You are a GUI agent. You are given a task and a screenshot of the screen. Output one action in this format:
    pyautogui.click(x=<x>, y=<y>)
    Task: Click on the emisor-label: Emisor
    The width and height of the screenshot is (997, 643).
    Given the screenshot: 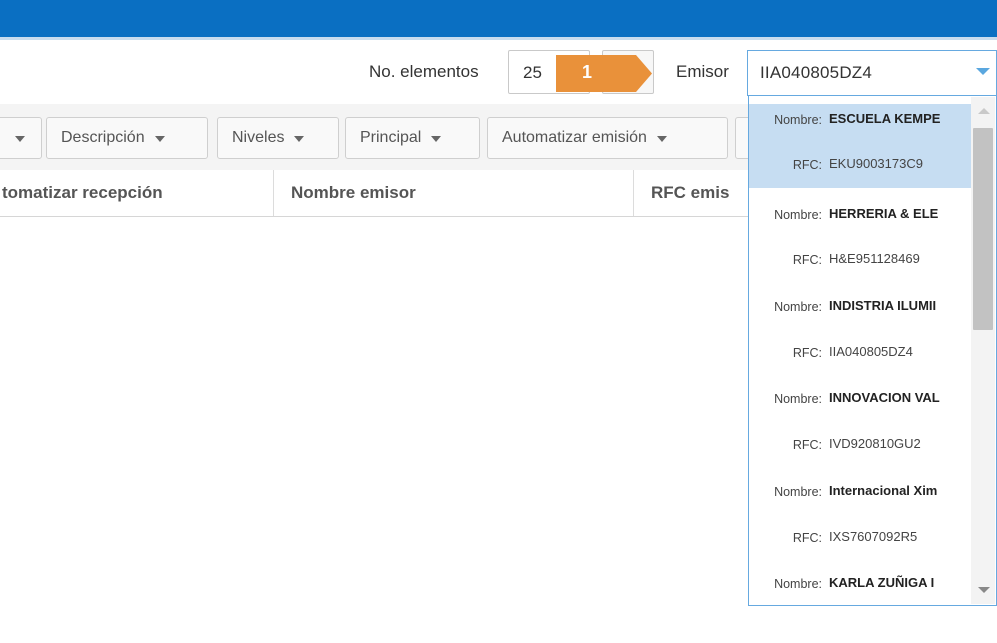 What is the action you would take?
    pyautogui.click(x=702, y=71)
    